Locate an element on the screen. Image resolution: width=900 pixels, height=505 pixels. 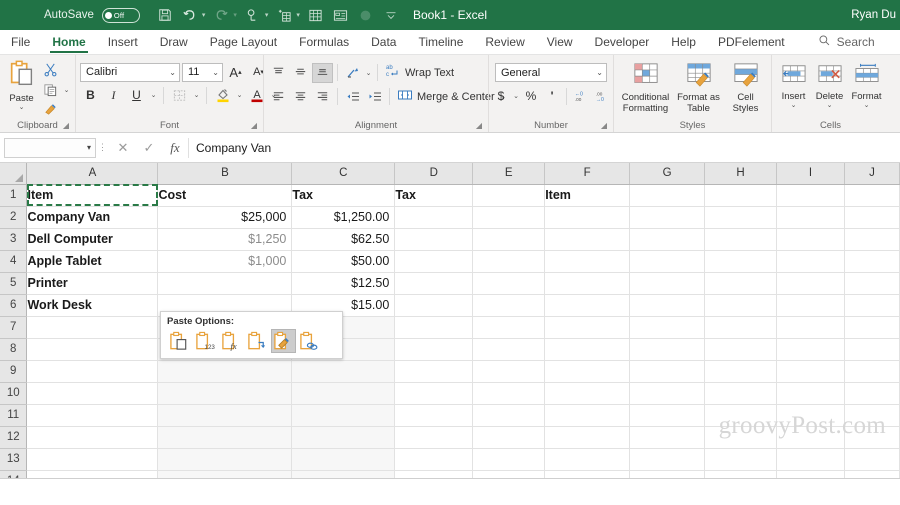
cell-G8 is located at coordinates (667, 349).